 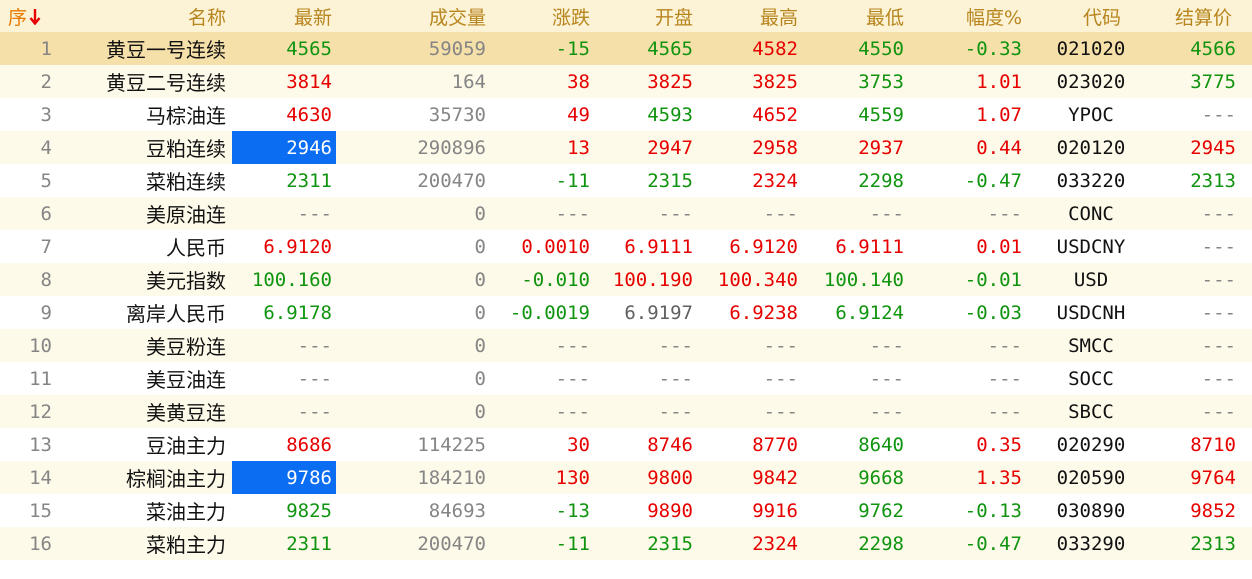 I want to click on column-header-change: 涨跌, so click(x=542, y=16).